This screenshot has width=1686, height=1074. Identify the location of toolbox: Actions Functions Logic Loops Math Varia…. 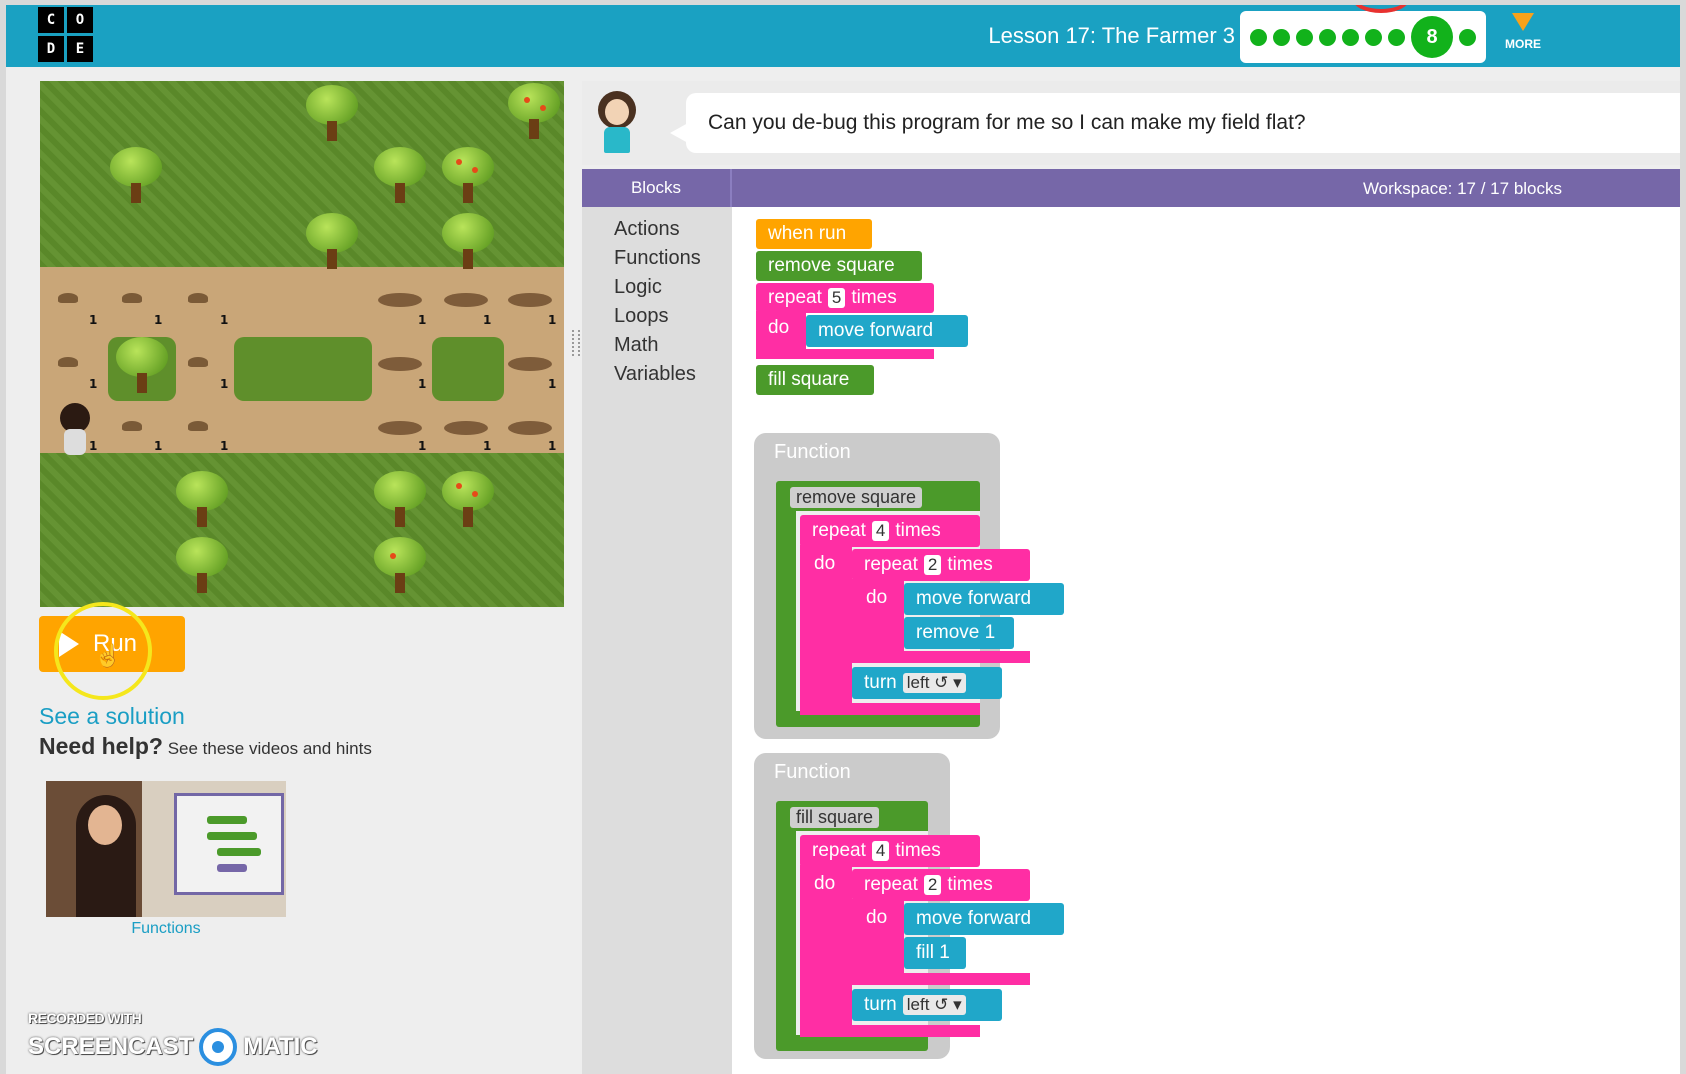
(657, 640).